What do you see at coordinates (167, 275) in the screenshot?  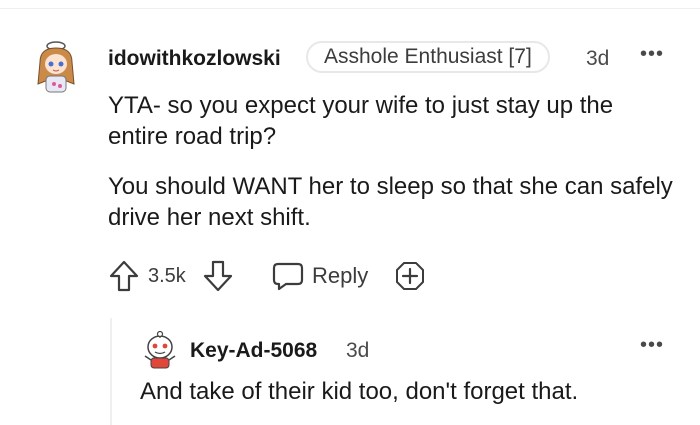 I see `vote-score: 3.5k` at bounding box center [167, 275].